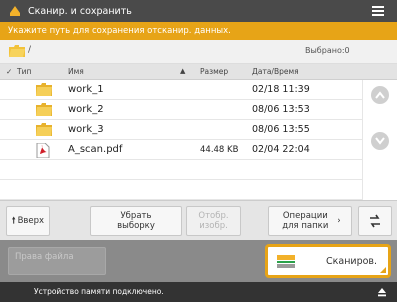  What do you see at coordinates (281, 129) in the screenshot?
I see `file-date: 08/06 13:55` at bounding box center [281, 129].